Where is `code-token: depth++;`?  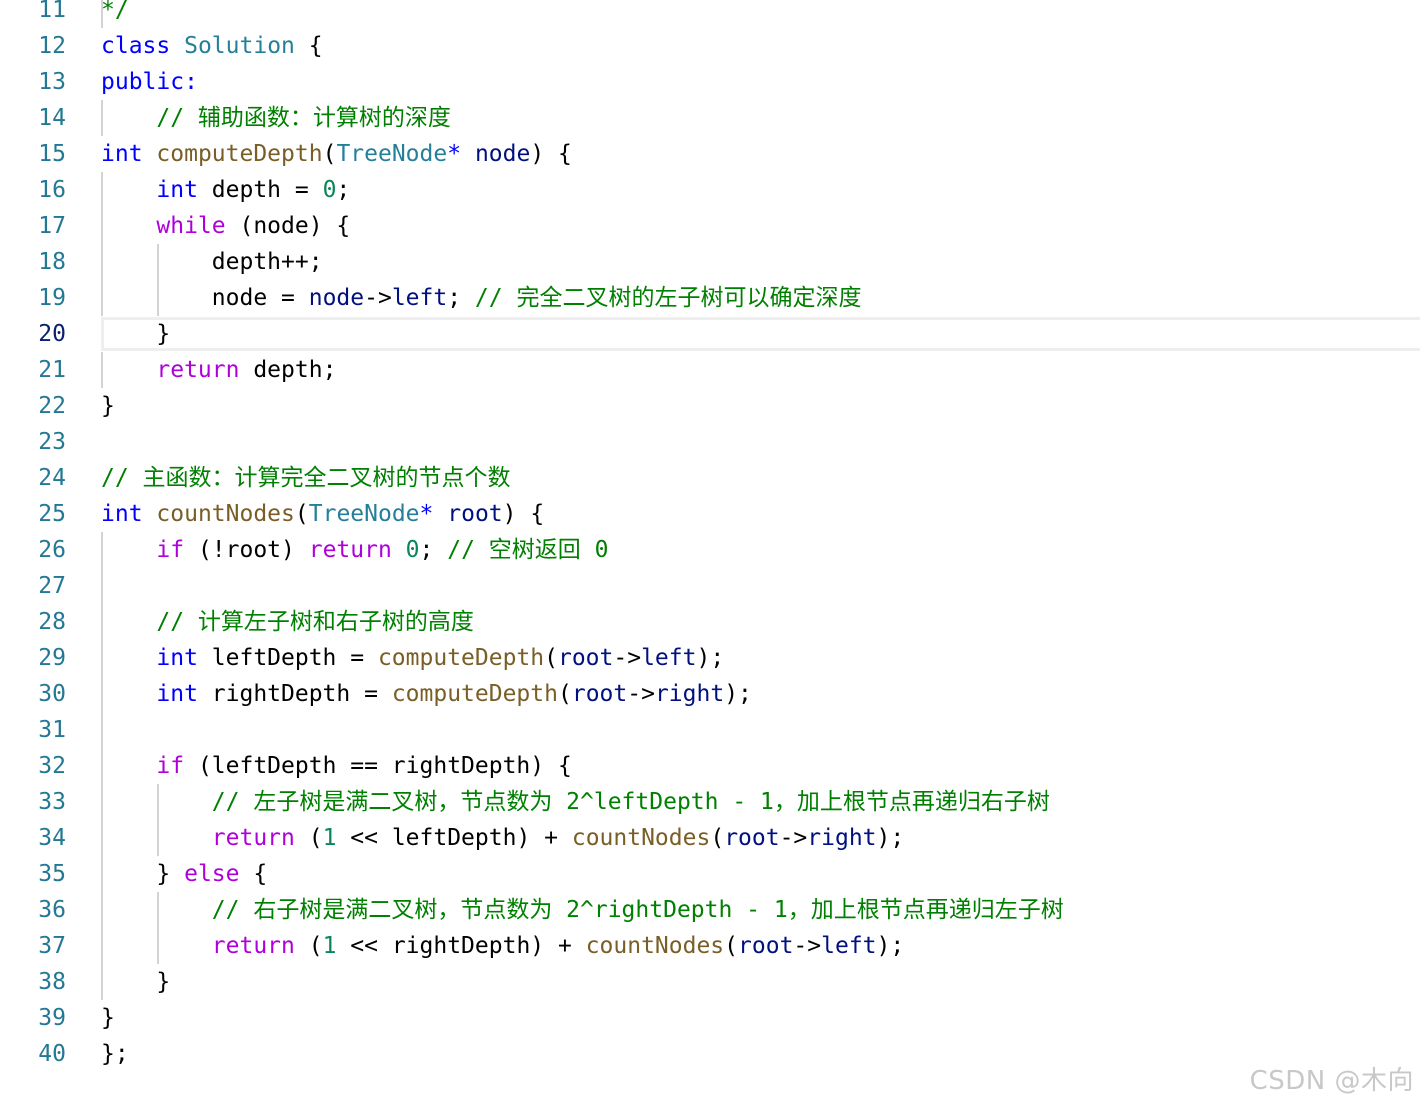 code-token: depth++; is located at coordinates (212, 262).